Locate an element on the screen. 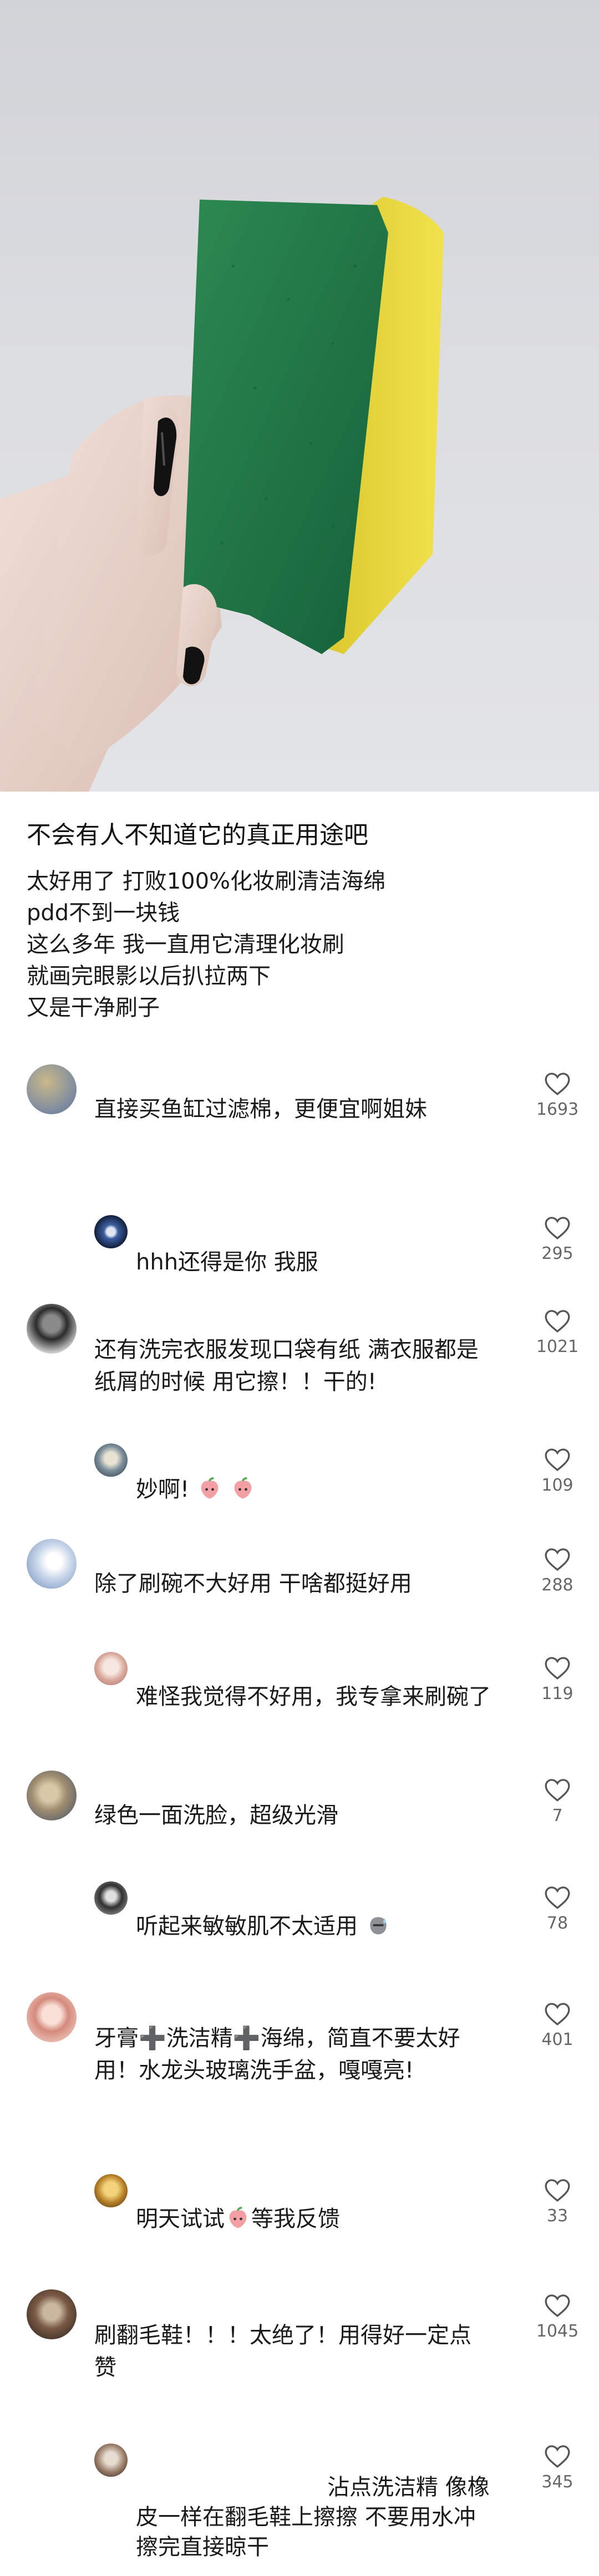  like-button: 7 is located at coordinates (557, 1801).